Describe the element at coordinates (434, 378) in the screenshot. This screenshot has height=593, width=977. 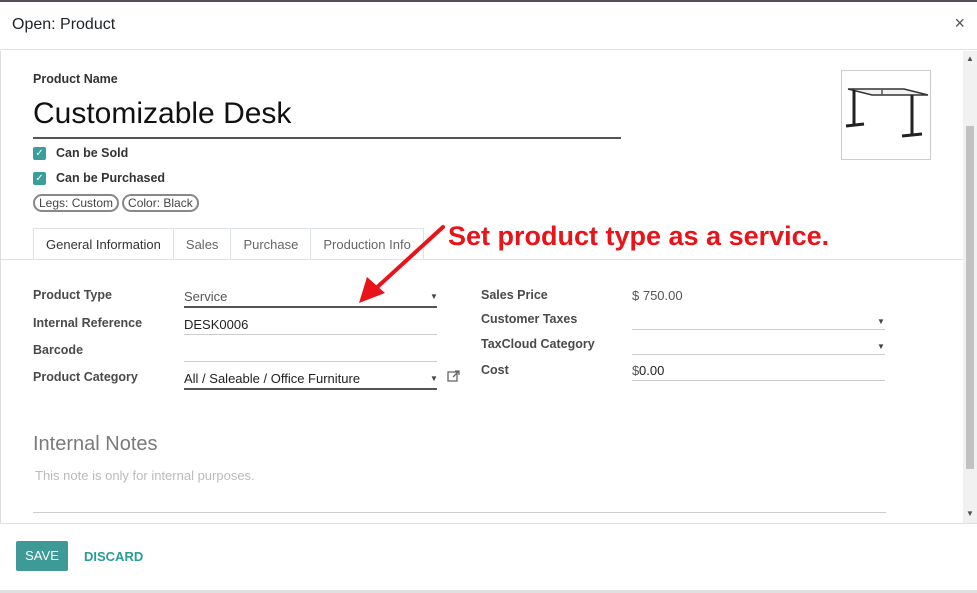
I see `product-category-caret-icon: ▼` at that location.